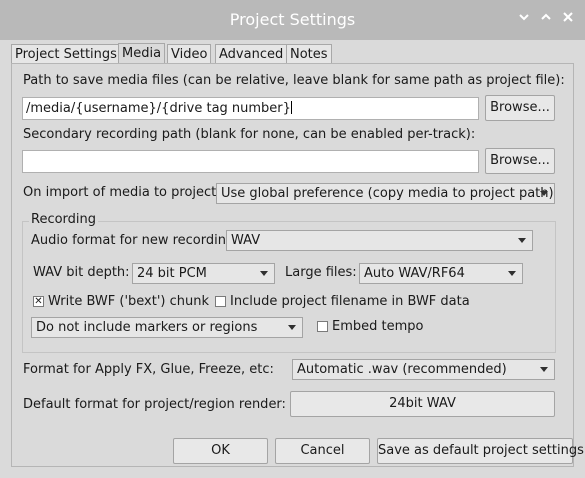  Describe the element at coordinates (379, 240) in the screenshot. I see `audio-format-select: WAV` at that location.